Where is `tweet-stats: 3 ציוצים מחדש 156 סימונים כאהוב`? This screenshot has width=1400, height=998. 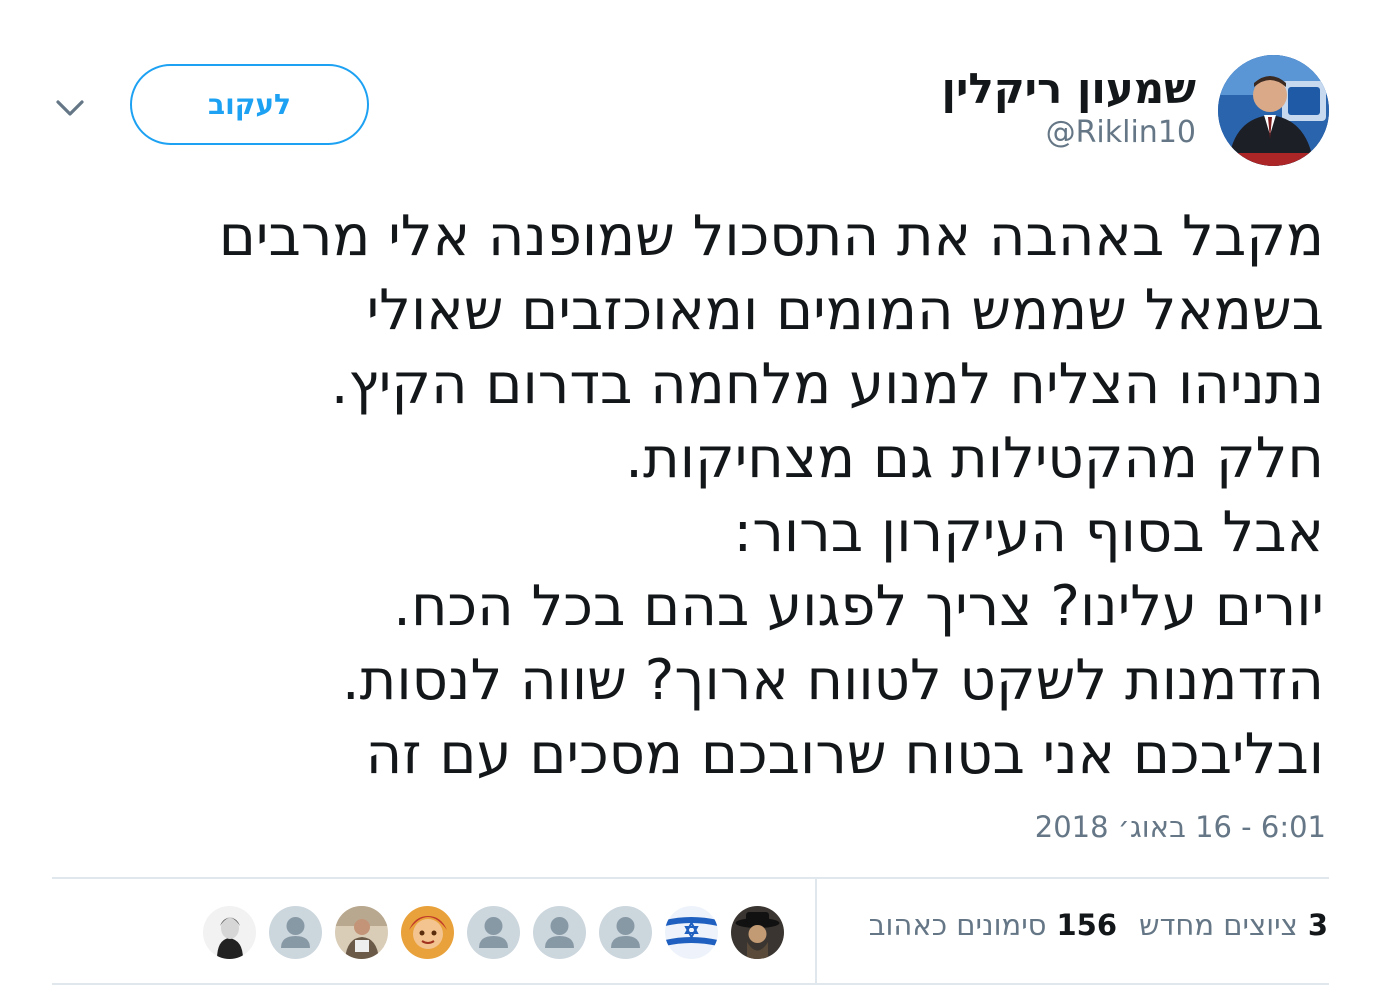 tweet-stats: 3 ציוצים מחדש 156 סימונים כאהוב is located at coordinates (1087, 925).